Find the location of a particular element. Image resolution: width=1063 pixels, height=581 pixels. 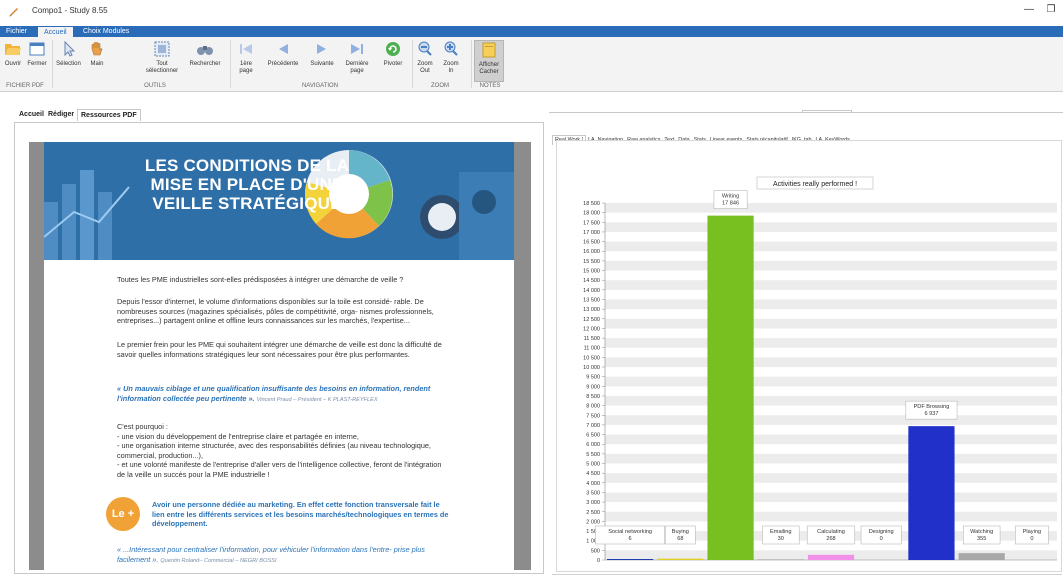

open-folder-icon is located at coordinates (13, 49).